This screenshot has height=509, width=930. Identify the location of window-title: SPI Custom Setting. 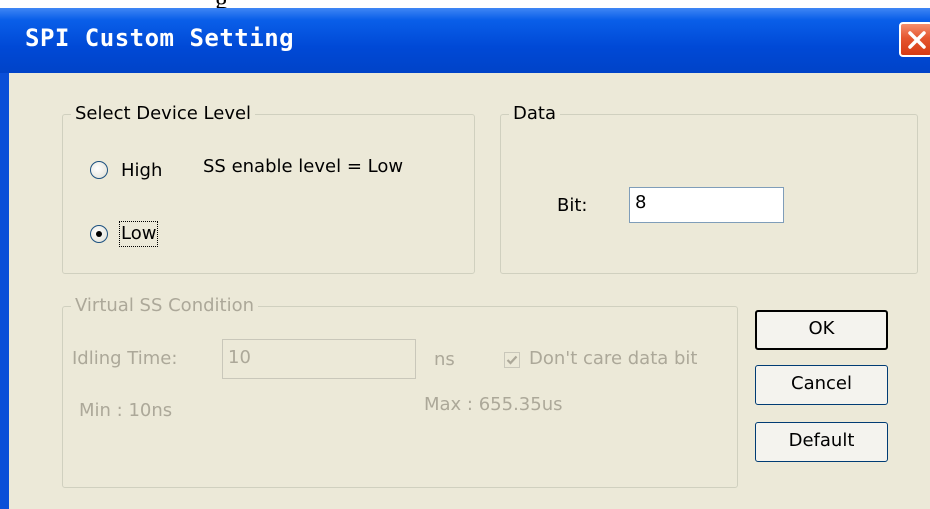
(160, 38).